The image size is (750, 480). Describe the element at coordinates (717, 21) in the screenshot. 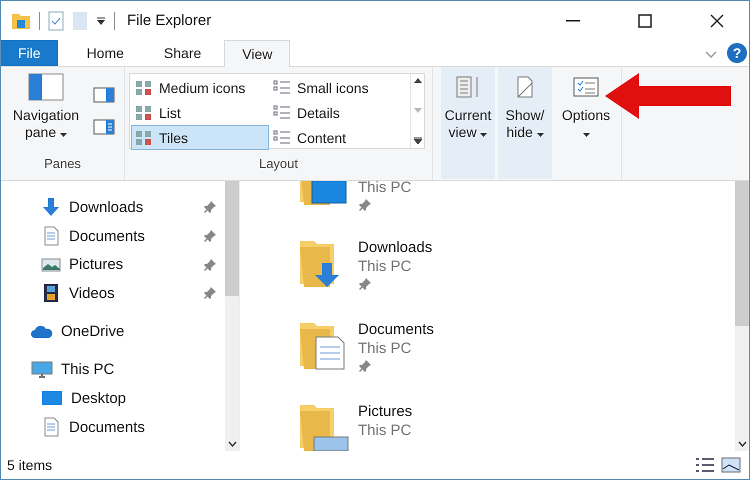

I see `close-icon` at that location.